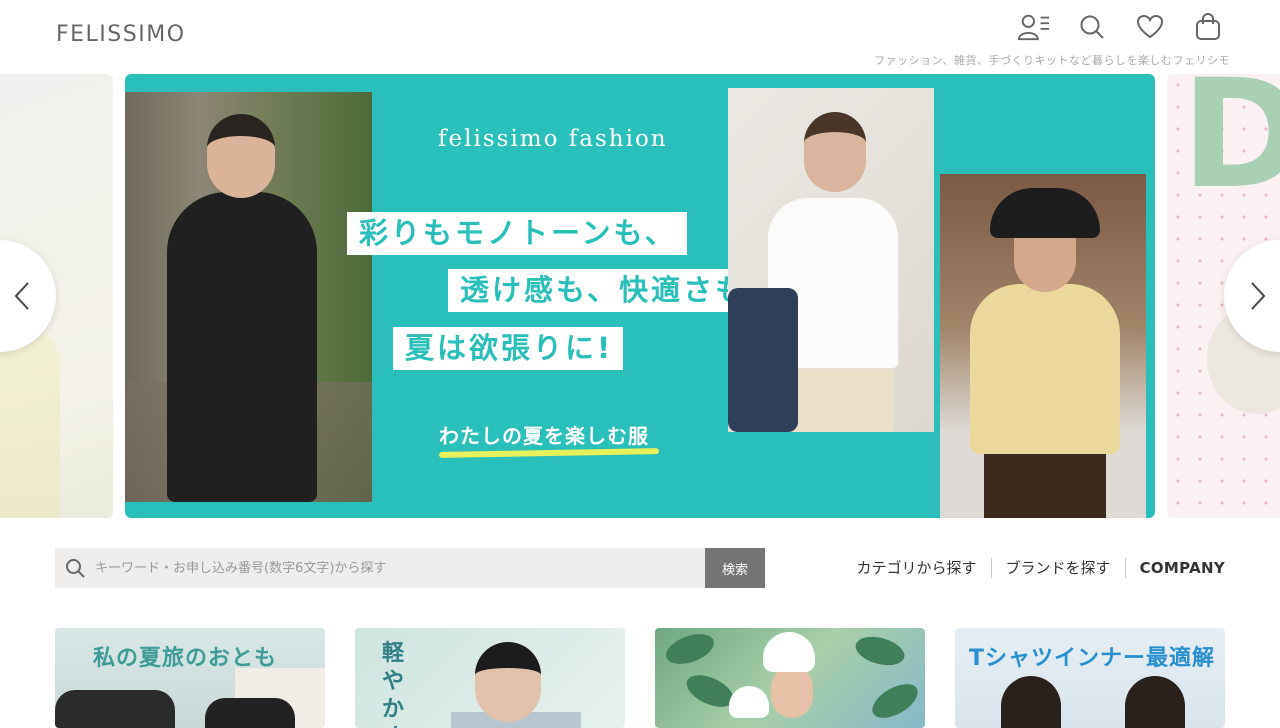  Describe the element at coordinates (185, 658) in the screenshot. I see `card-title: 私の夏旅のおとも` at that location.